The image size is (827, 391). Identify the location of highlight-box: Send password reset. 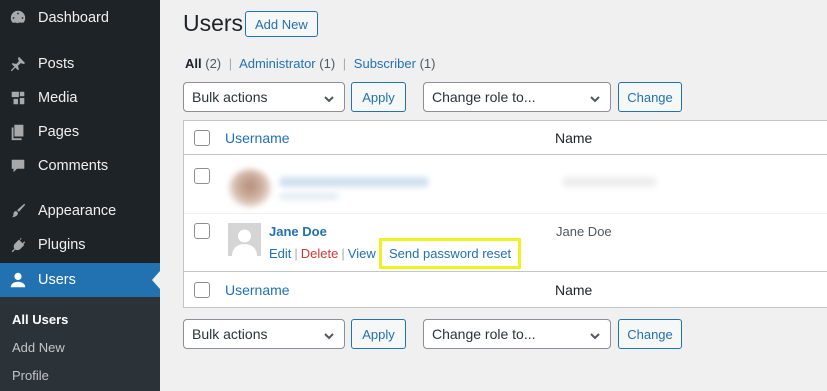
(450, 253).